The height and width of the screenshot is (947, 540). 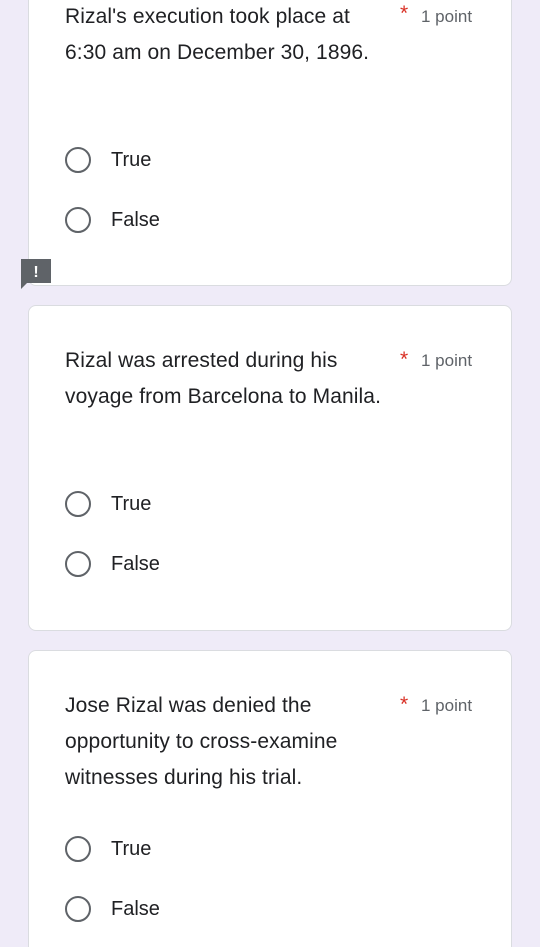 I want to click on error-flag-glyph: !, so click(x=35, y=272).